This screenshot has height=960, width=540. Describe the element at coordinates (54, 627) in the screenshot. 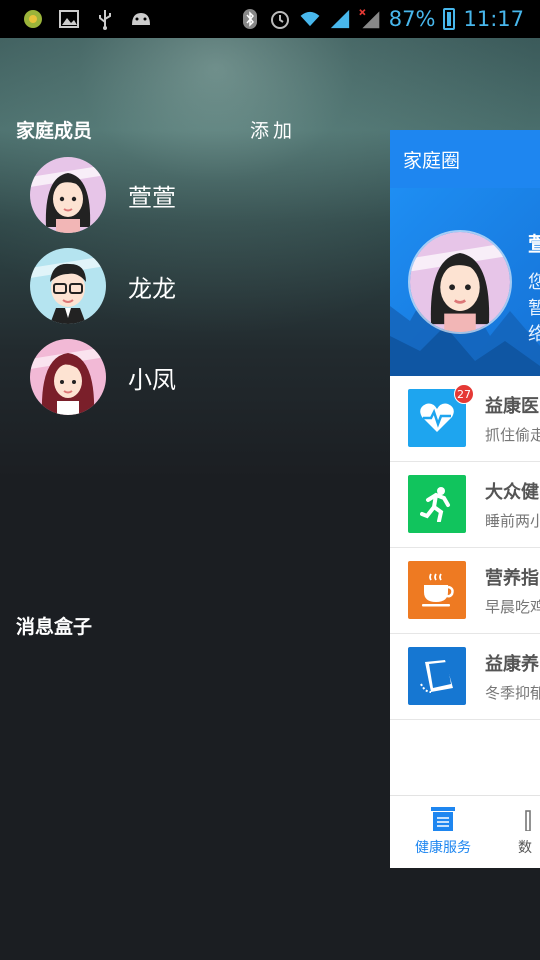

I see `message-box-title: 消息盒子` at that location.